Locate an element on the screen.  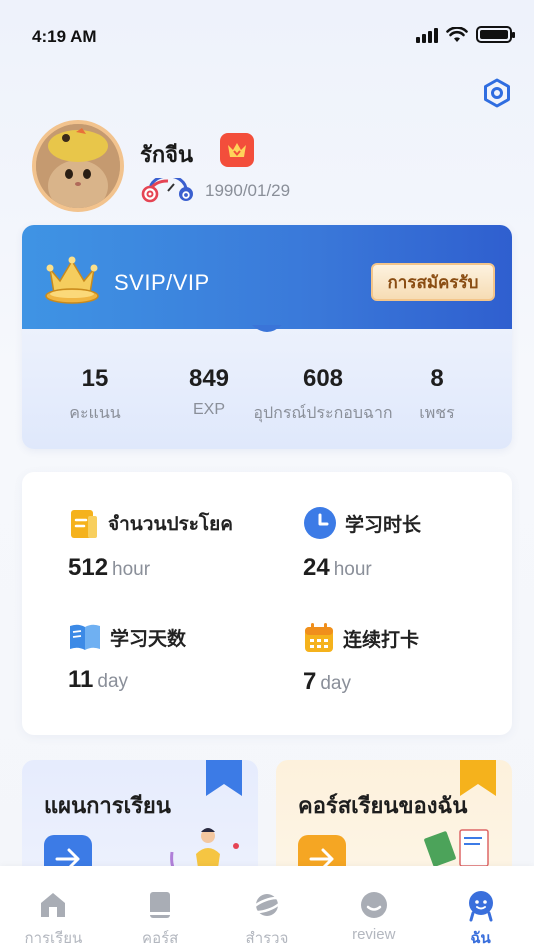
stat-label: เพชร is located at coordinates (437, 413).